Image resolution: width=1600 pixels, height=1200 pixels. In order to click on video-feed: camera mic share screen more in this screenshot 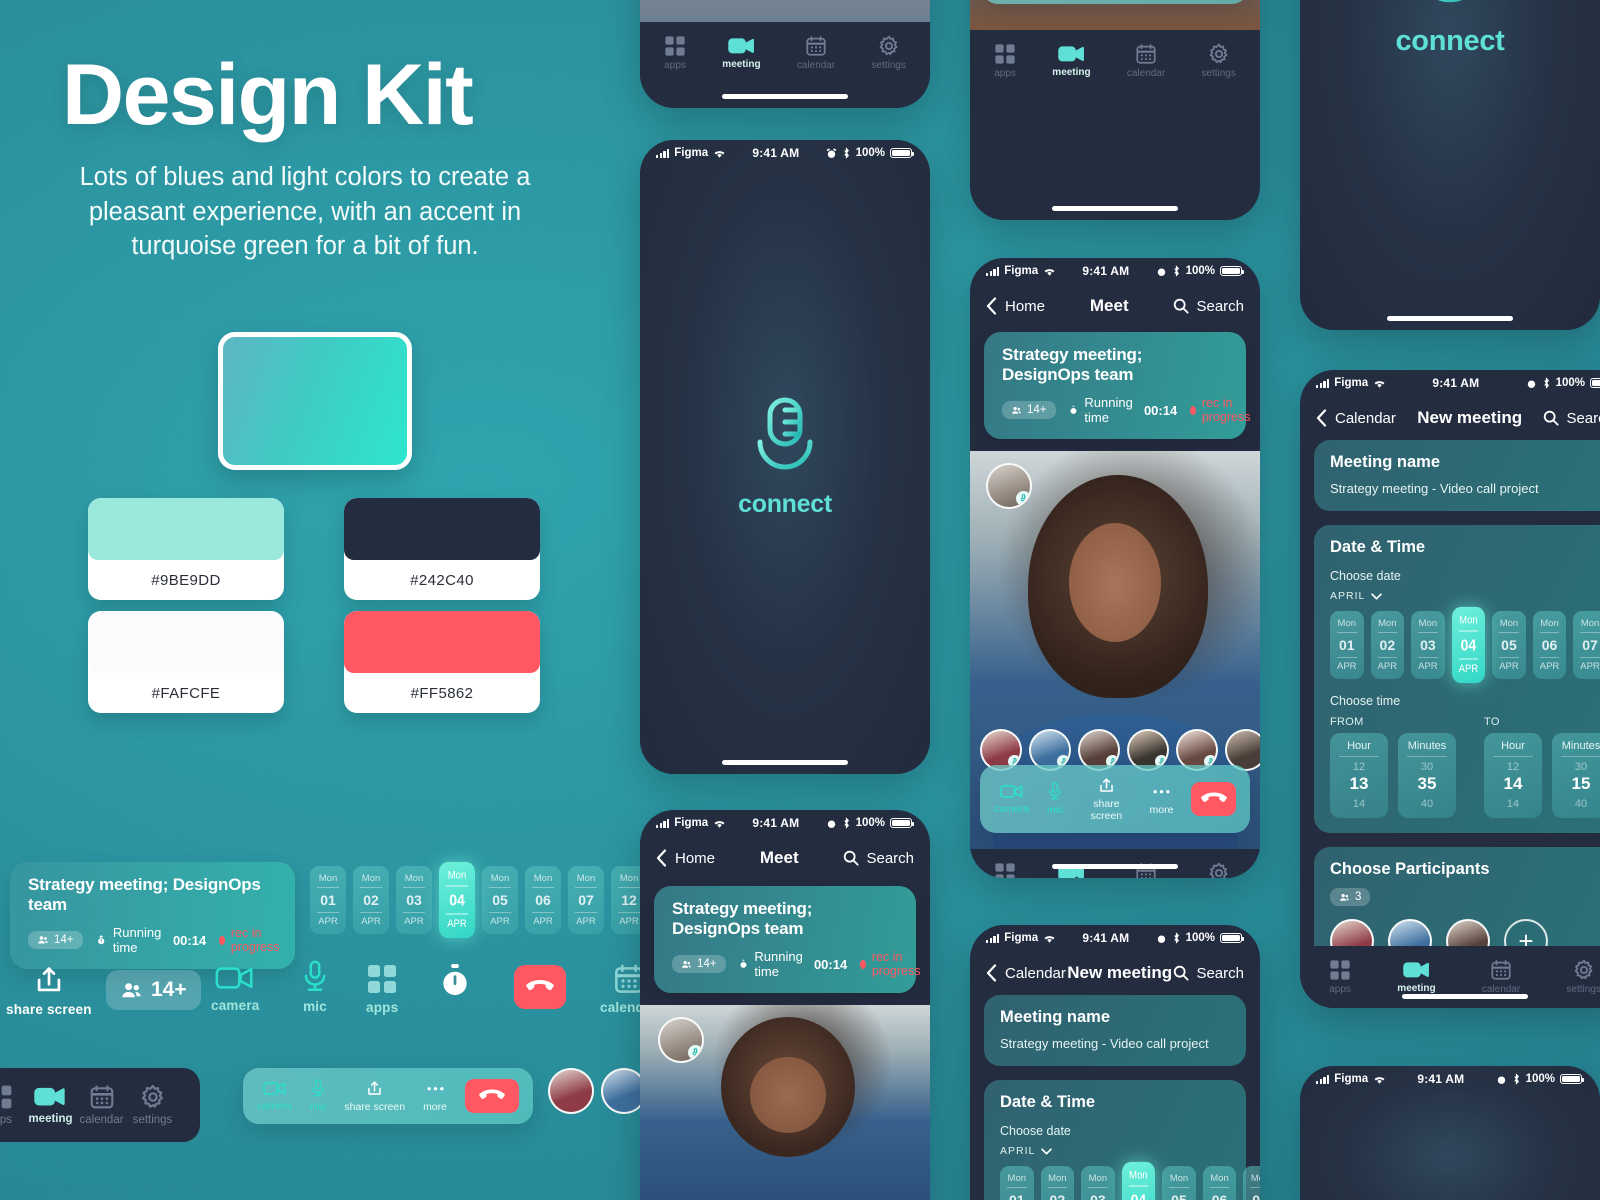, I will do `click(1115, 650)`.